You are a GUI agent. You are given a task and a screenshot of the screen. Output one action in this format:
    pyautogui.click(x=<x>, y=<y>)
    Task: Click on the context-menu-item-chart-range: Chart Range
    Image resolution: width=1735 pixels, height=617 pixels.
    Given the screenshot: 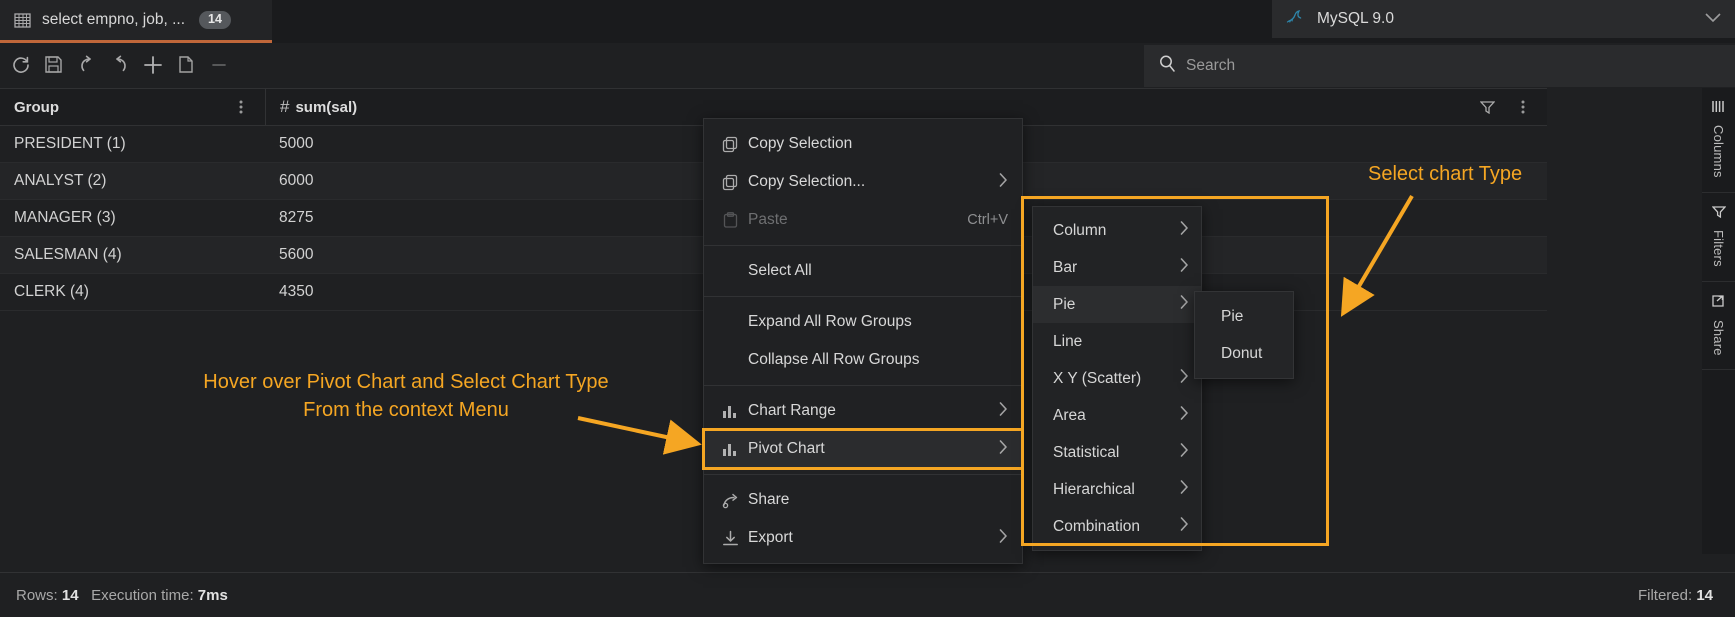 What is the action you would take?
    pyautogui.click(x=863, y=411)
    